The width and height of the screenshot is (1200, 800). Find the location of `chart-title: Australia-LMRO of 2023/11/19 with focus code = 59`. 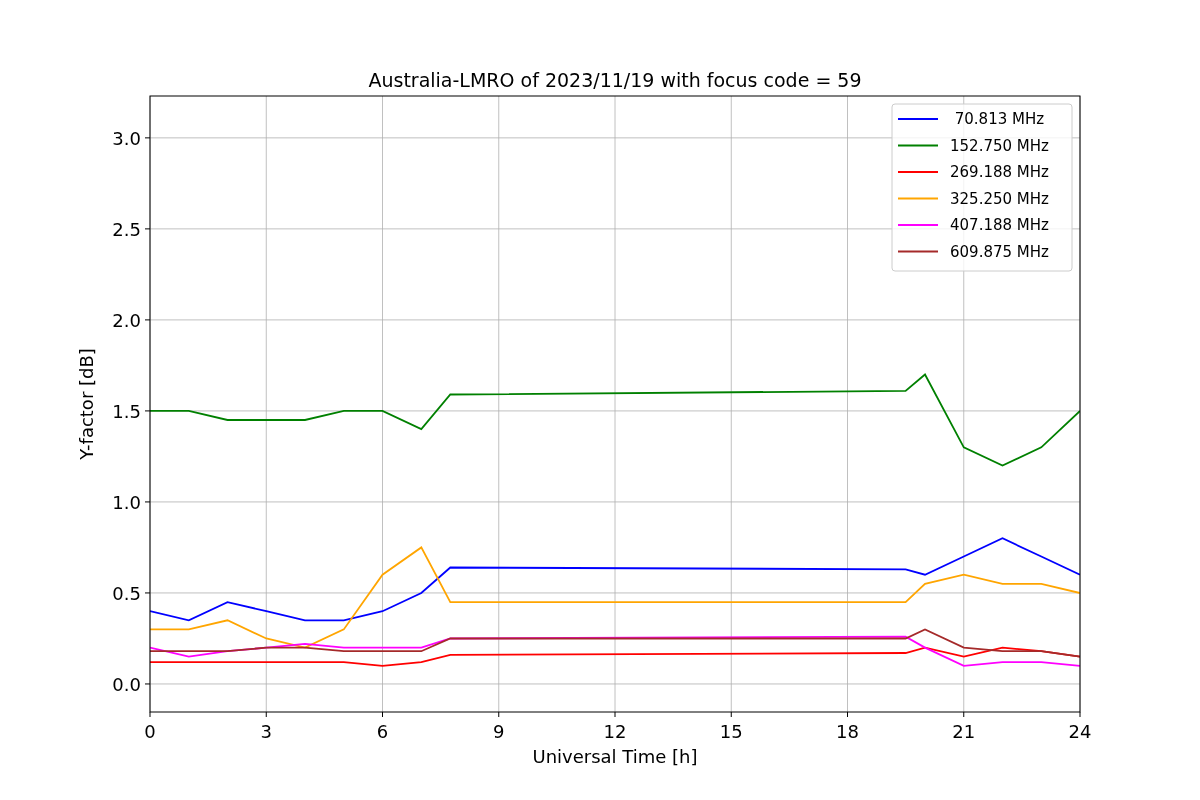

chart-title: Australia-LMRO of 2023/11/19 with focus code = 59 is located at coordinates (615, 80).